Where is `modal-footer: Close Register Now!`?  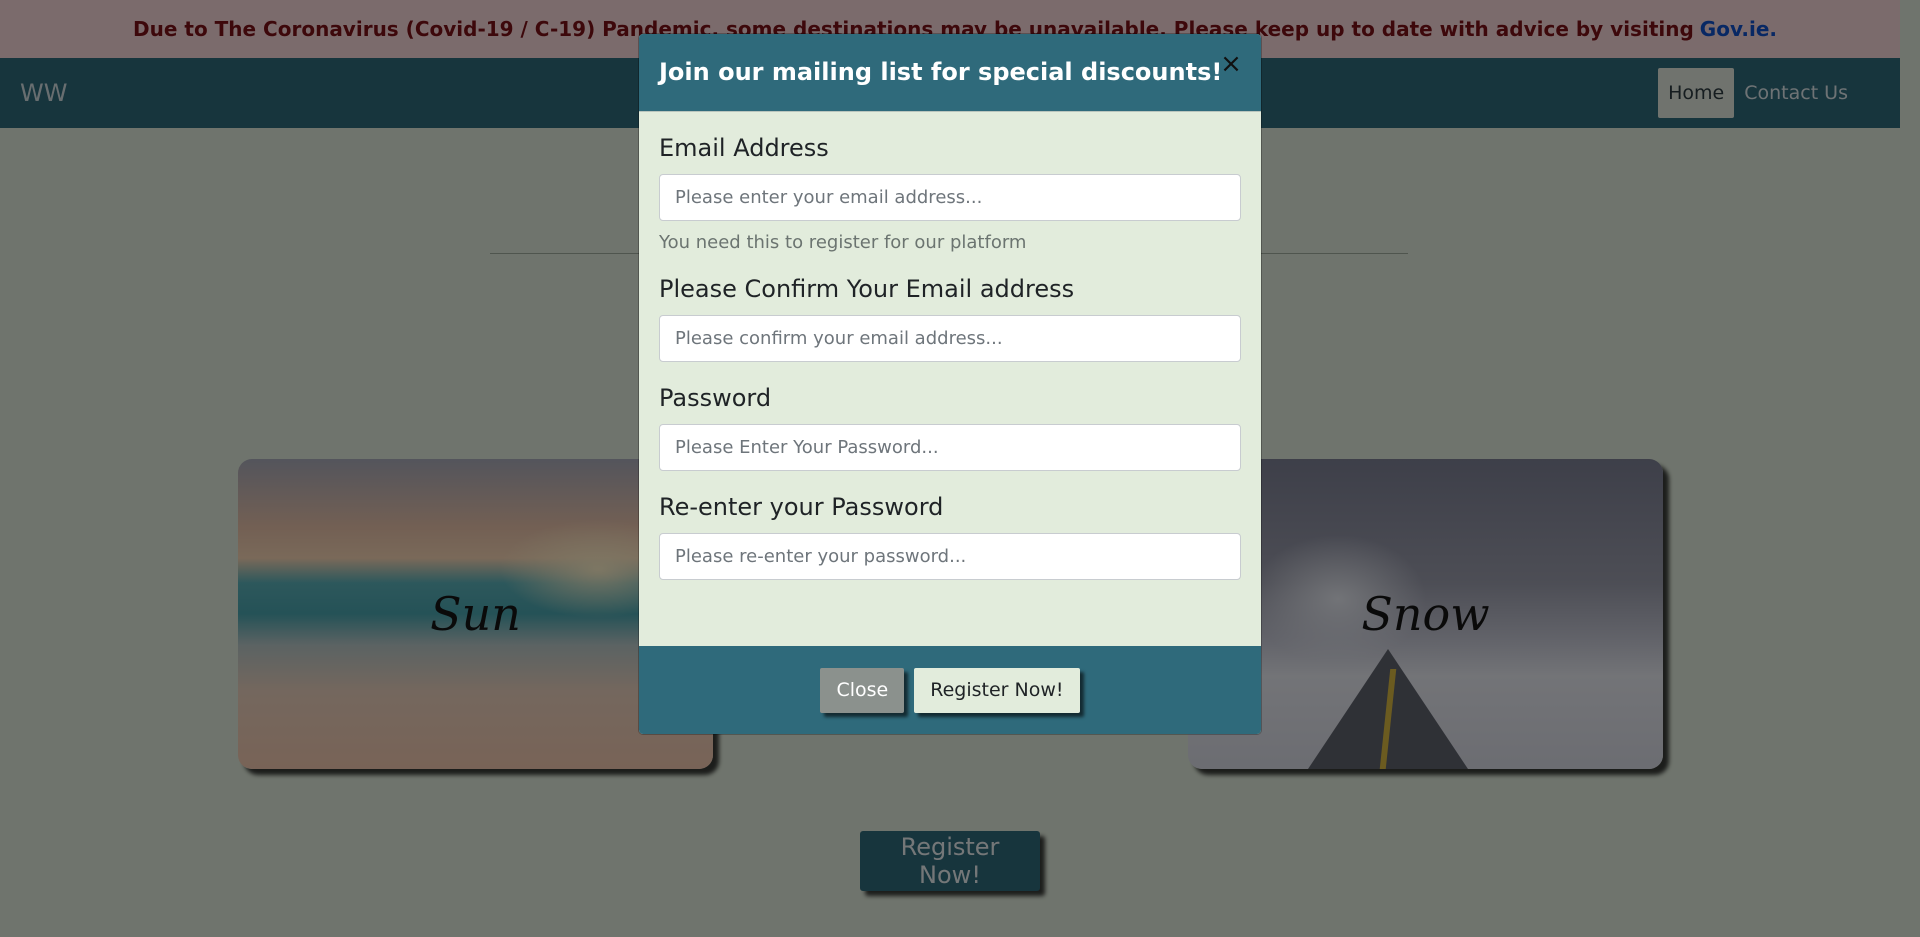 modal-footer: Close Register Now! is located at coordinates (950, 690).